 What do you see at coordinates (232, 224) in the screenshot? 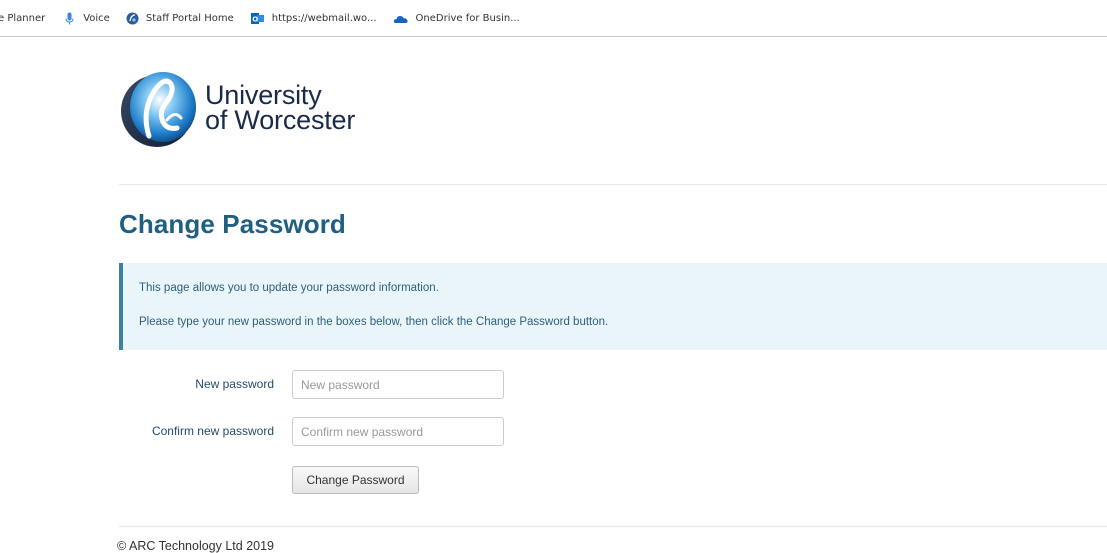
I see `page-title: Change Password` at bounding box center [232, 224].